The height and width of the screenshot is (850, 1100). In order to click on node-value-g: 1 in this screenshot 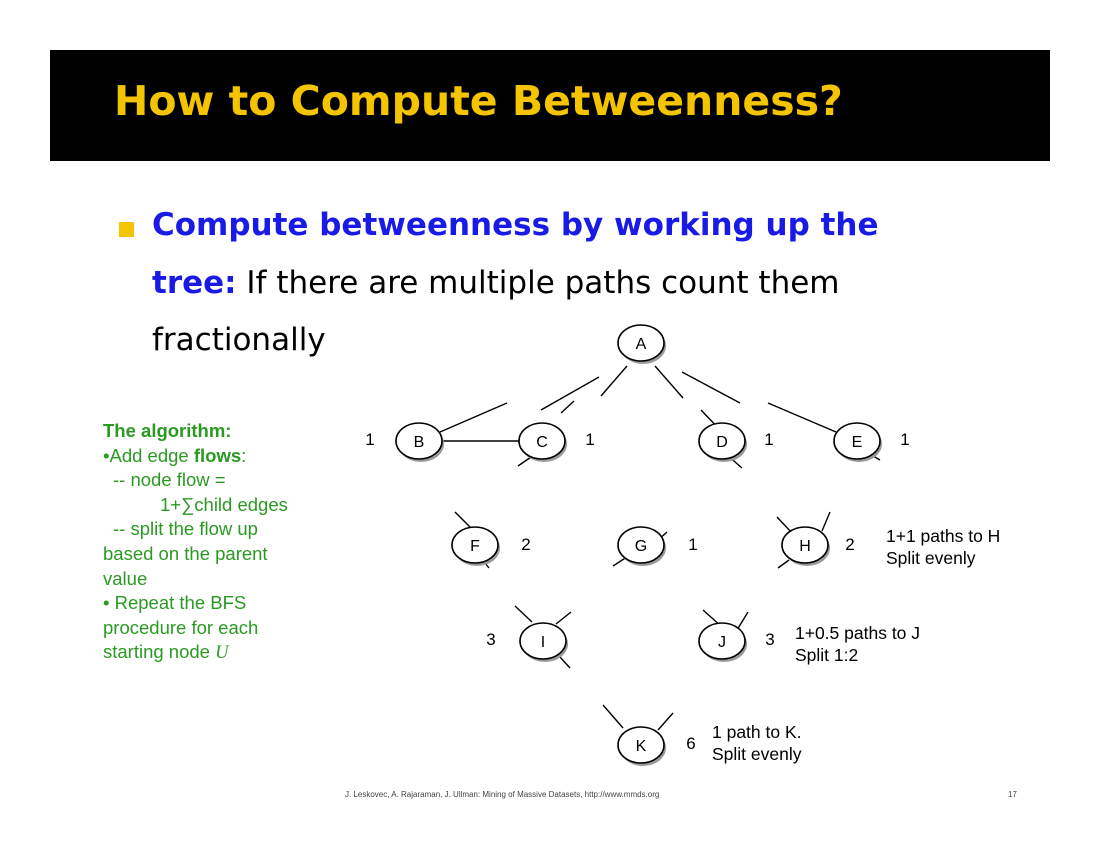, I will do `click(692, 544)`.